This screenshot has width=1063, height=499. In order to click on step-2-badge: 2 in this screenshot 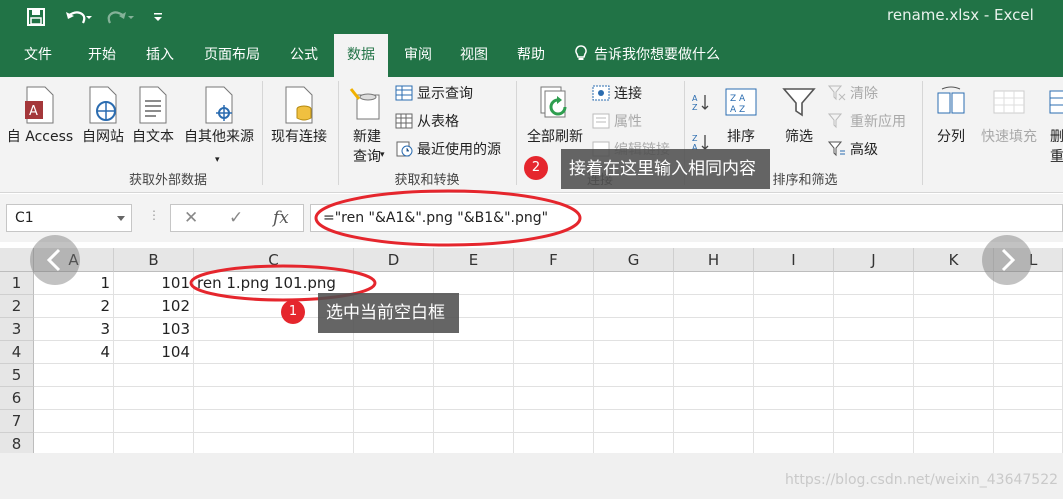, I will do `click(536, 168)`.